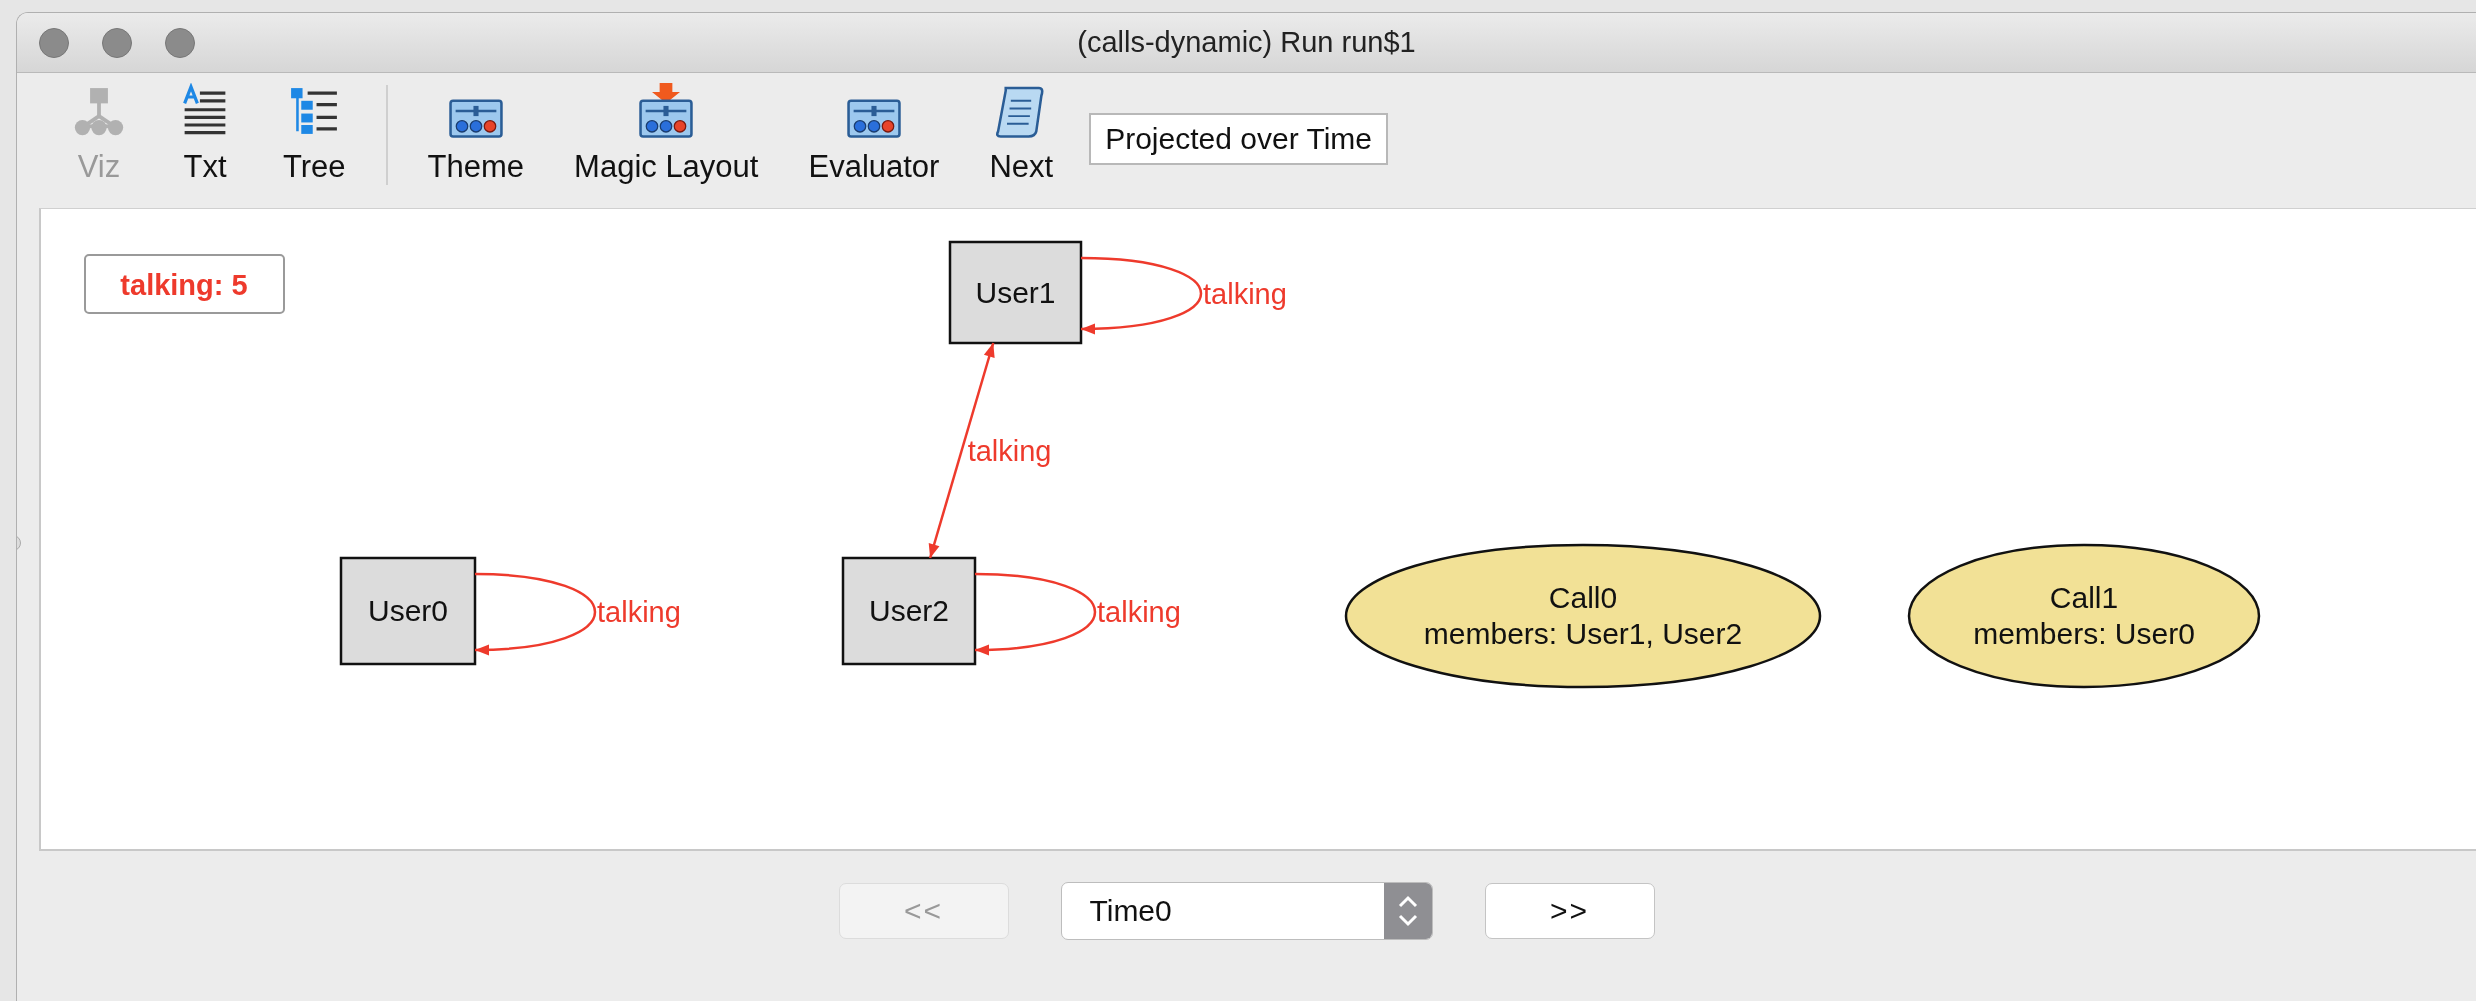  Describe the element at coordinates (408, 611) in the screenshot. I see `node-box: User0` at that location.